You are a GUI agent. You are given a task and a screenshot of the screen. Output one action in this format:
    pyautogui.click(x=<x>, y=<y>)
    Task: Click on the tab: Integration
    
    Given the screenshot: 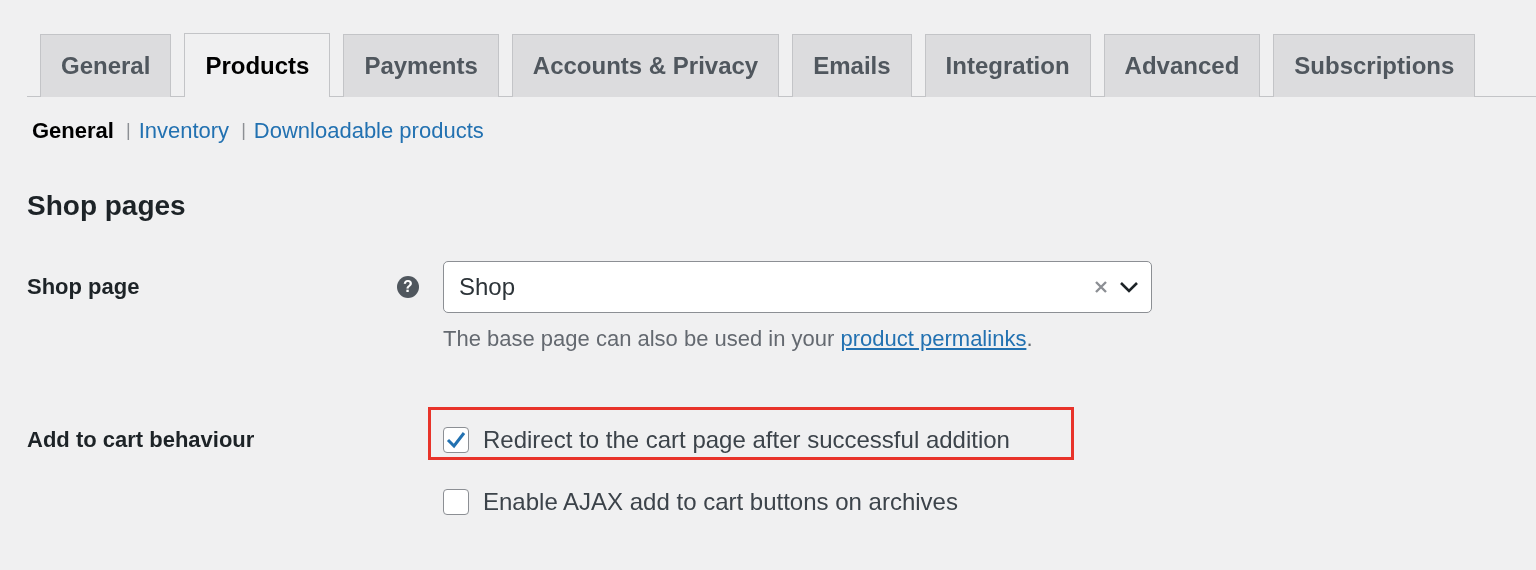 What is the action you would take?
    pyautogui.click(x=1007, y=65)
    